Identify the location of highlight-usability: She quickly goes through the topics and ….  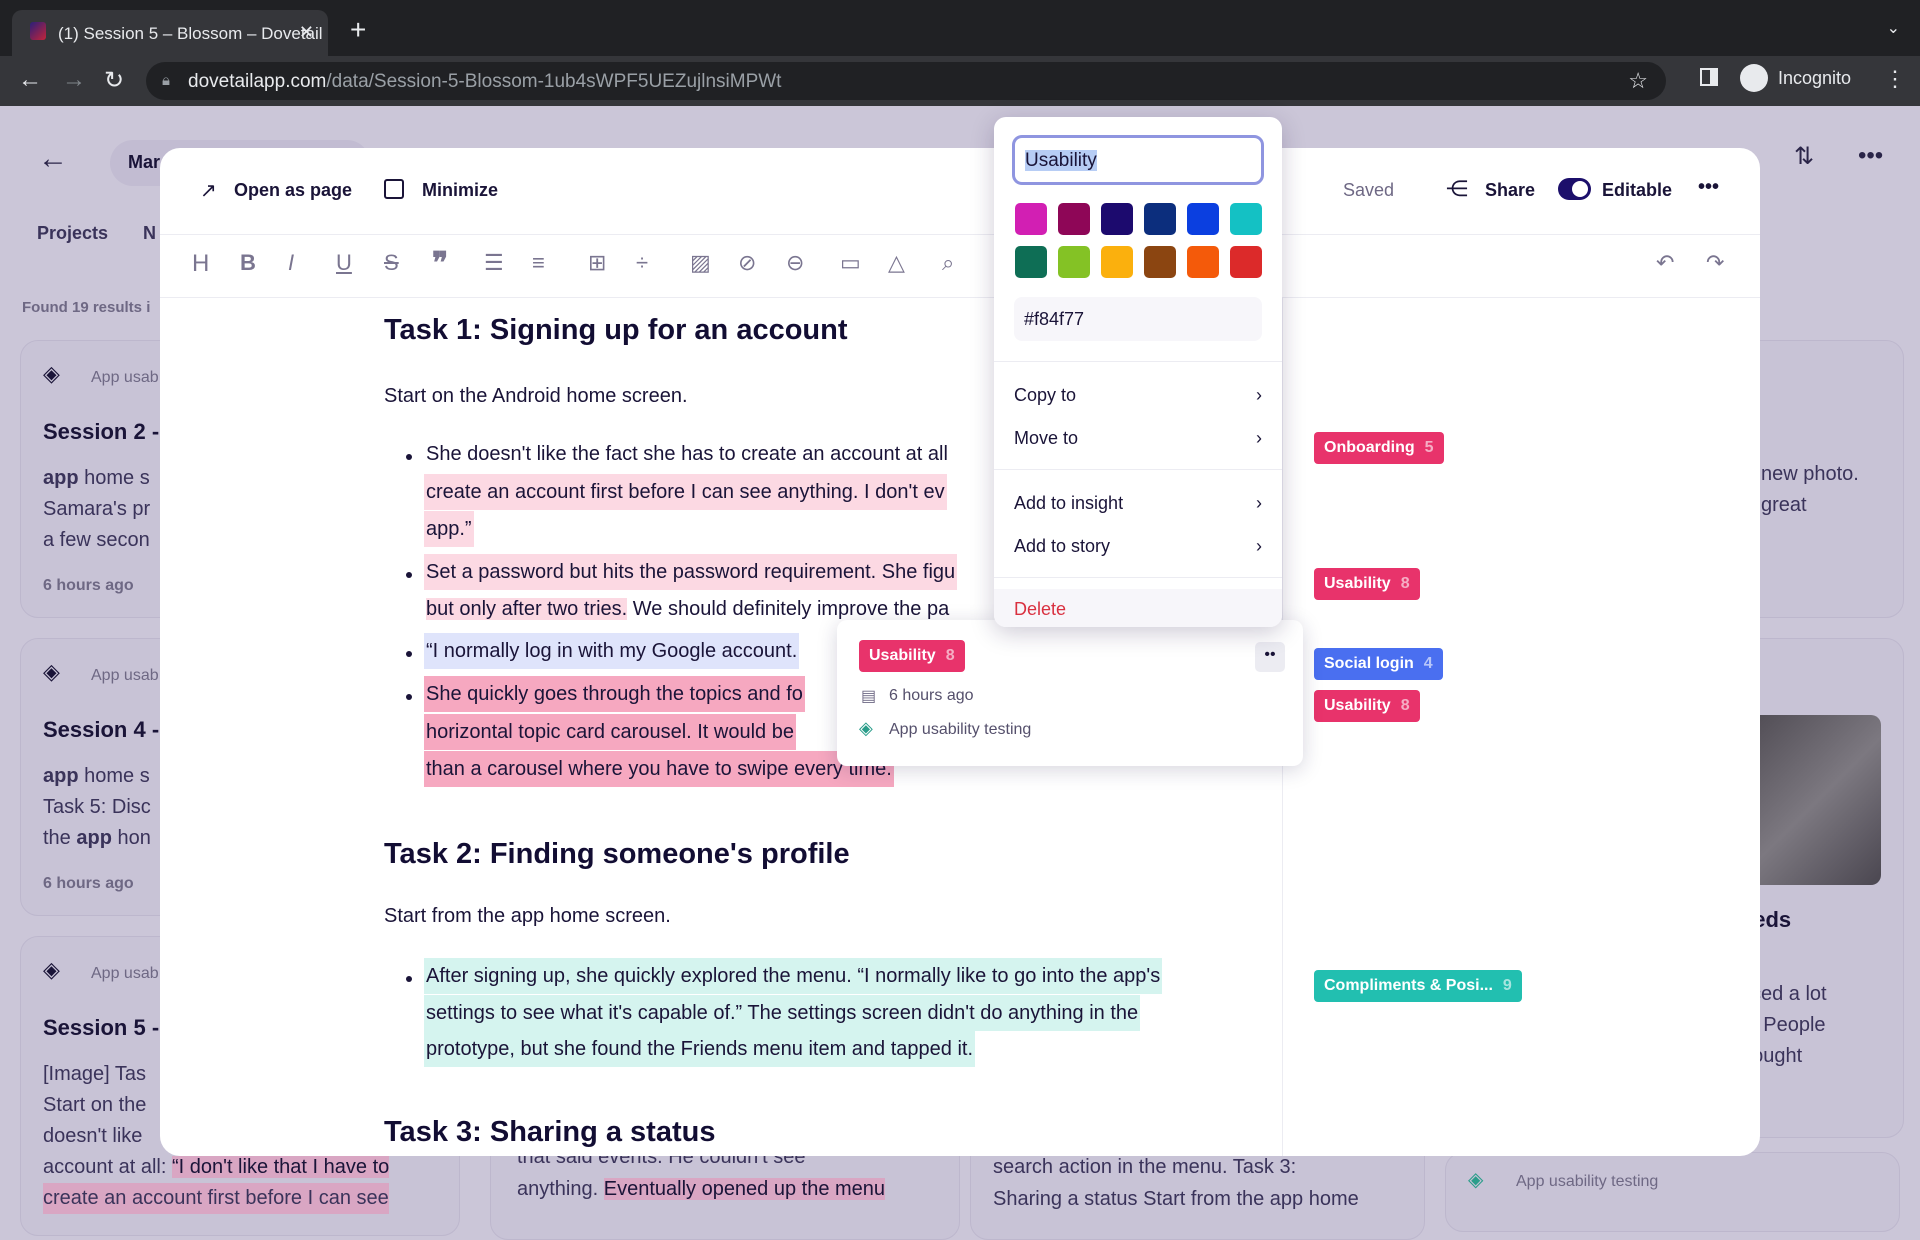
(614, 694).